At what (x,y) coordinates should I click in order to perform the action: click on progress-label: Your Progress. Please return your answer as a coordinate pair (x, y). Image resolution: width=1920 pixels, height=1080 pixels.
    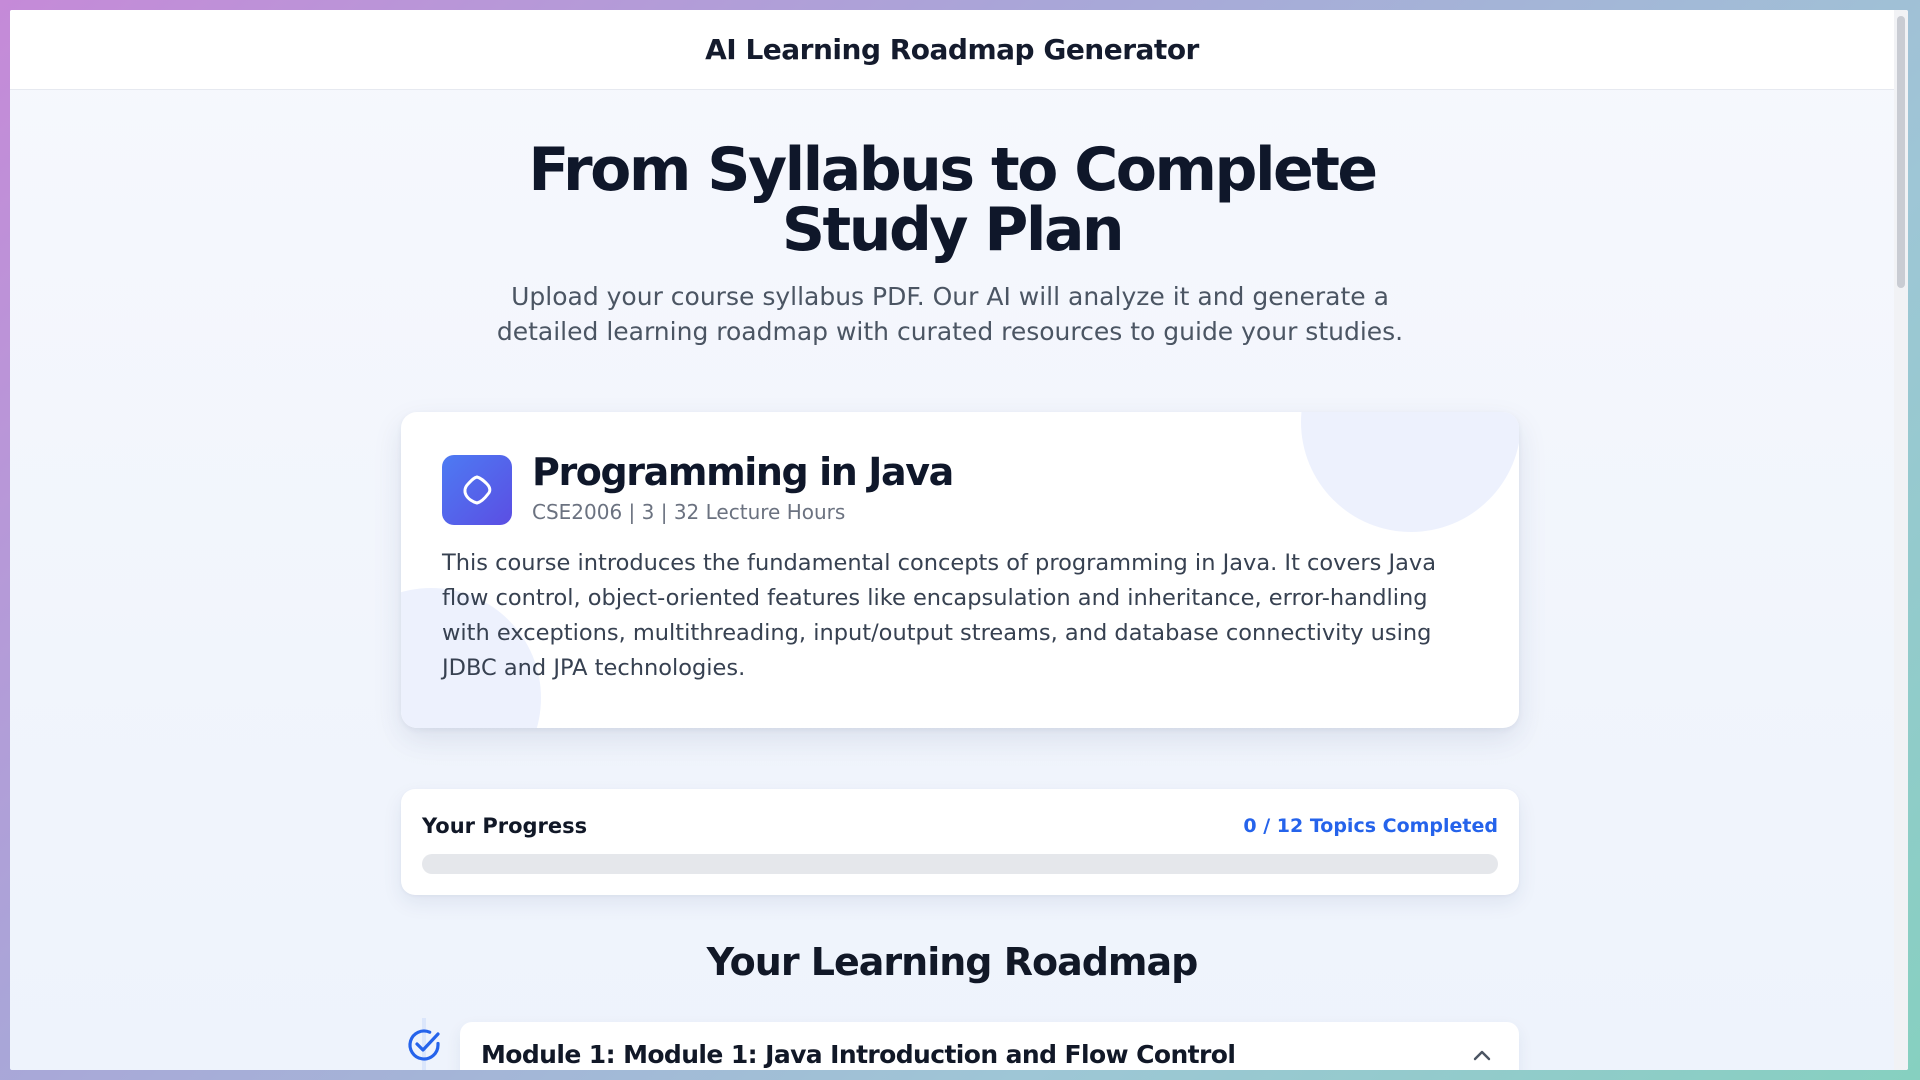
    Looking at the image, I should click on (505, 826).